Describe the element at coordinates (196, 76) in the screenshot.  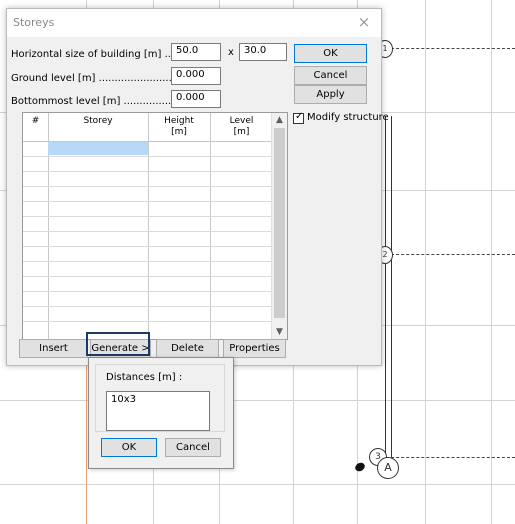
I see `ground-level-input: 0.000` at that location.